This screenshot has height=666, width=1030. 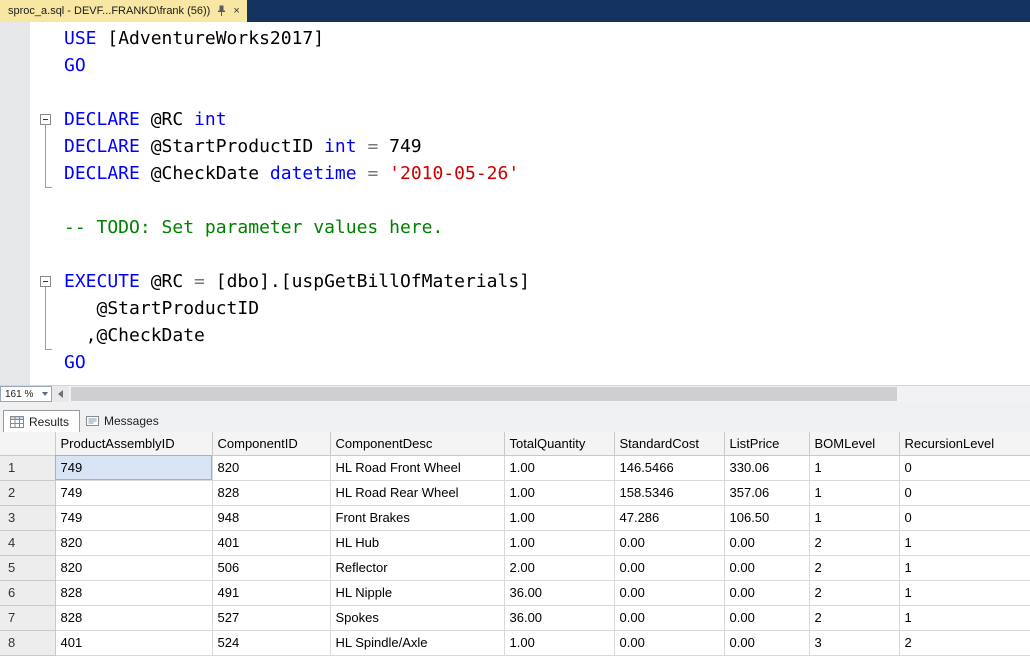 What do you see at coordinates (28, 618) in the screenshot?
I see `row-number: 7` at bounding box center [28, 618].